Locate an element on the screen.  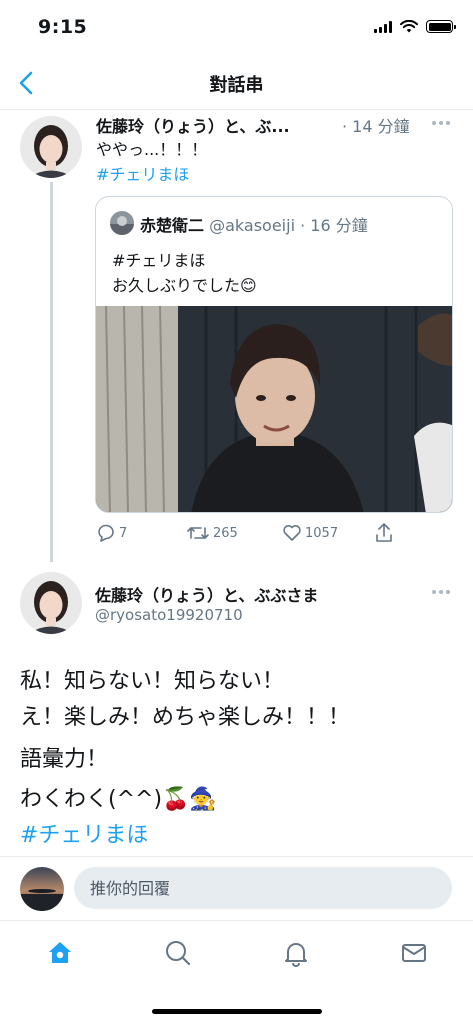
like-count: 1057 is located at coordinates (322, 533).